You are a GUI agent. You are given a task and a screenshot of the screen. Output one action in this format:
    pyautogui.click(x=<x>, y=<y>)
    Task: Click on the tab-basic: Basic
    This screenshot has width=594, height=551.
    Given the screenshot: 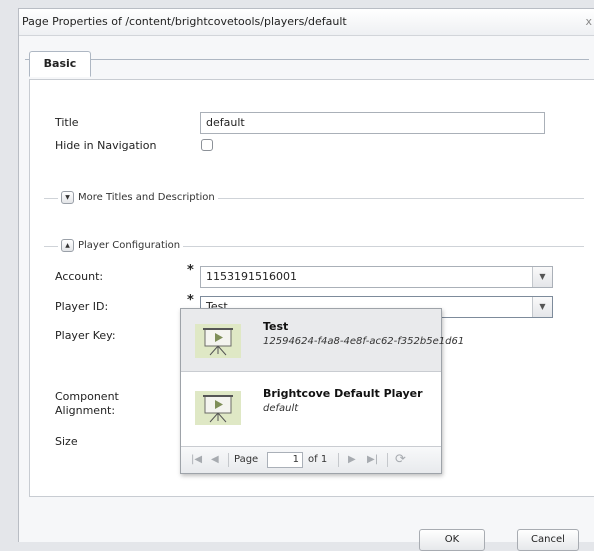 What is the action you would take?
    pyautogui.click(x=60, y=64)
    